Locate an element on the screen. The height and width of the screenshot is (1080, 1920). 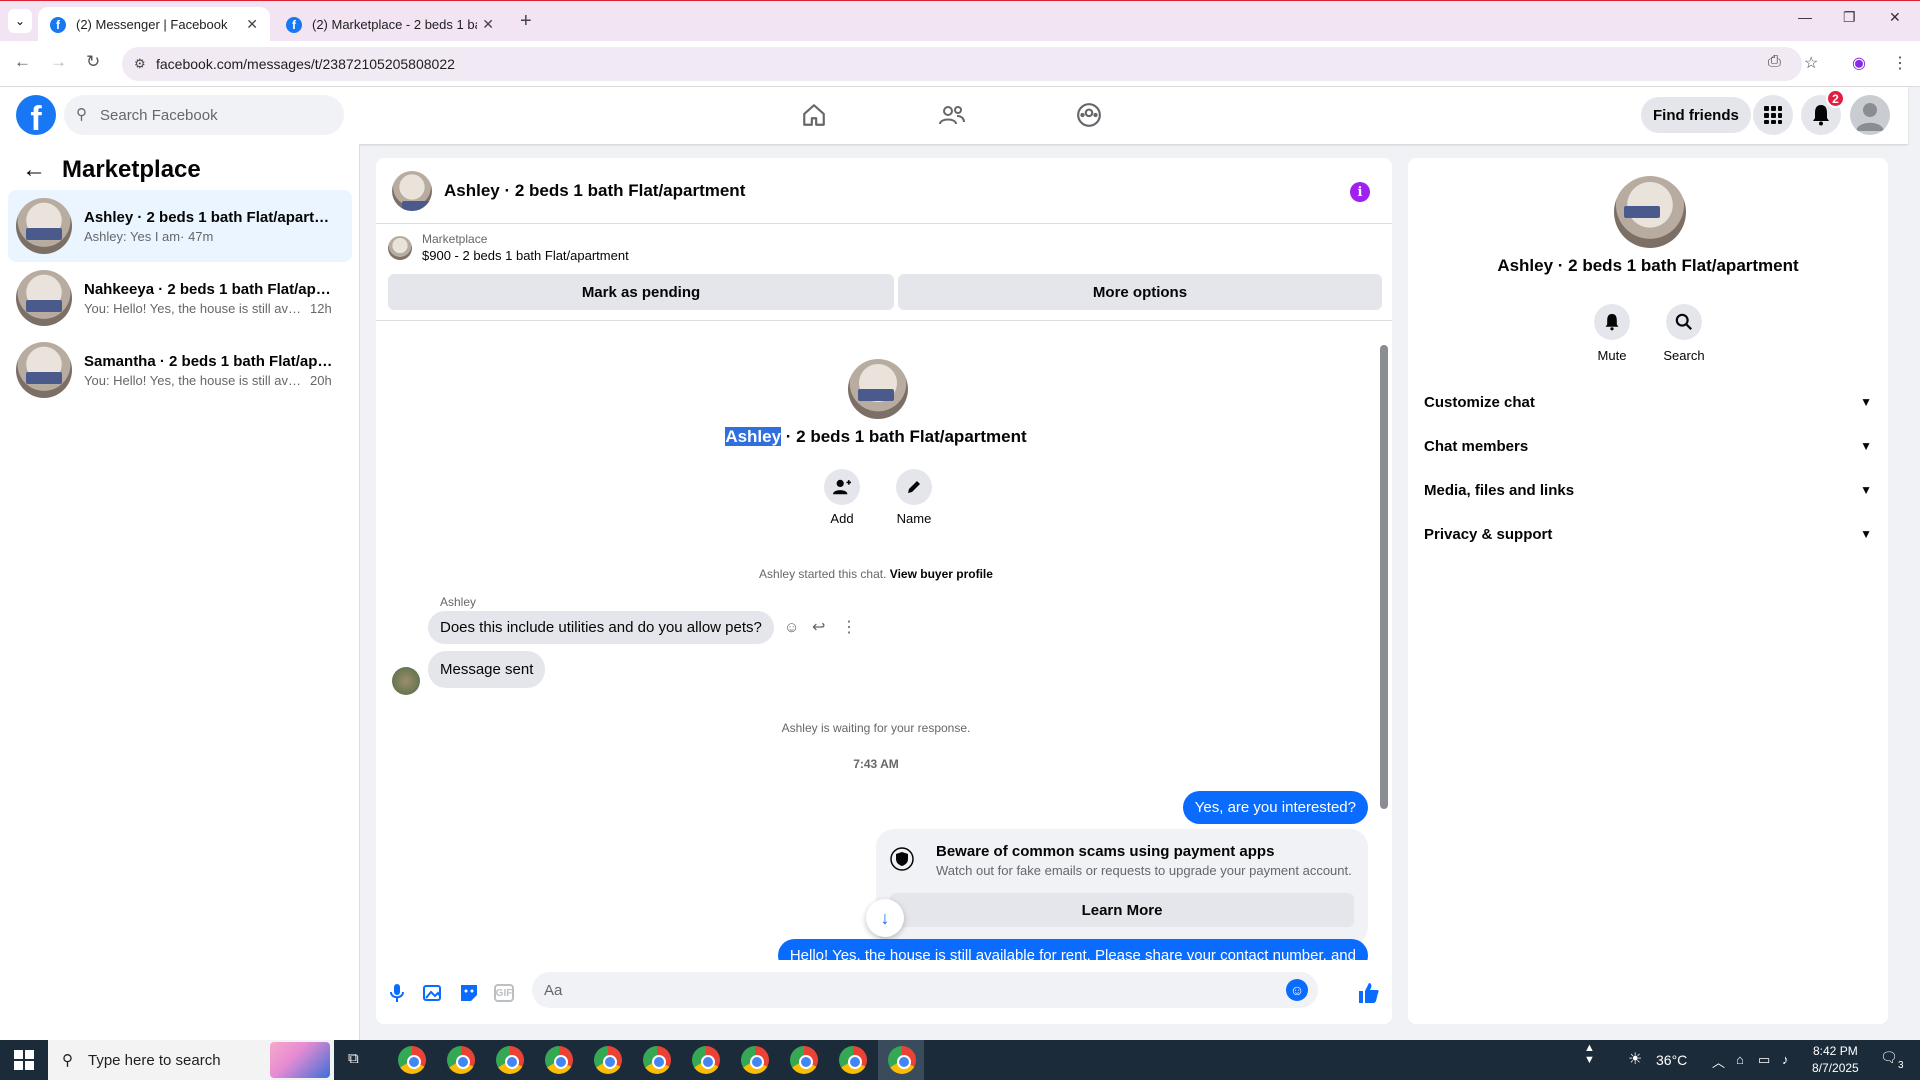
mute-button: Mute is located at coordinates (1612, 333).